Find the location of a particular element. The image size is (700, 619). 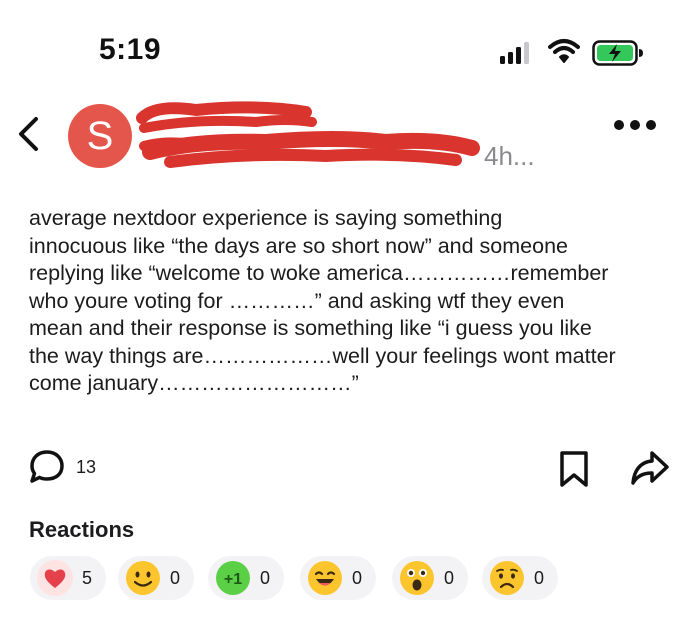

heart-icon is located at coordinates (55, 578).